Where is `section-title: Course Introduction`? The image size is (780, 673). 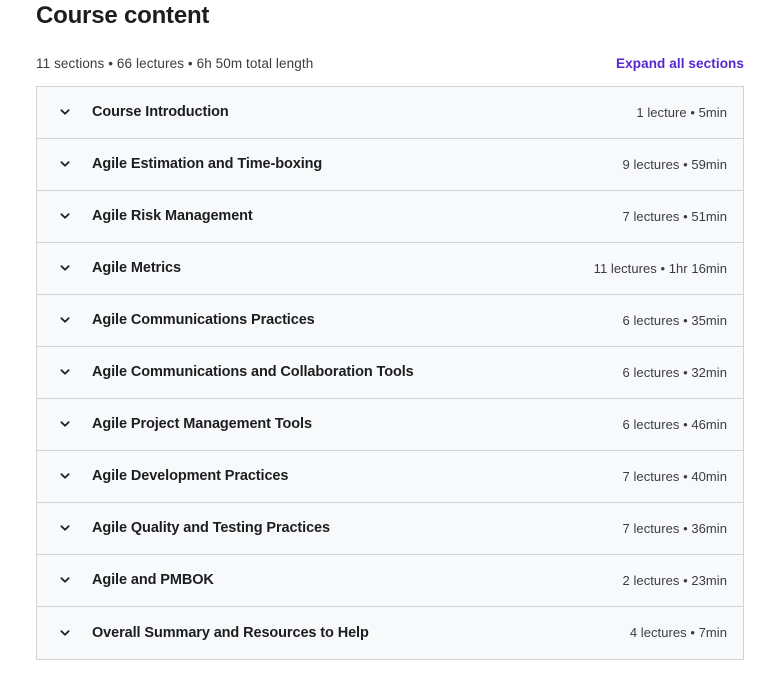 section-title: Course Introduction is located at coordinates (160, 112).